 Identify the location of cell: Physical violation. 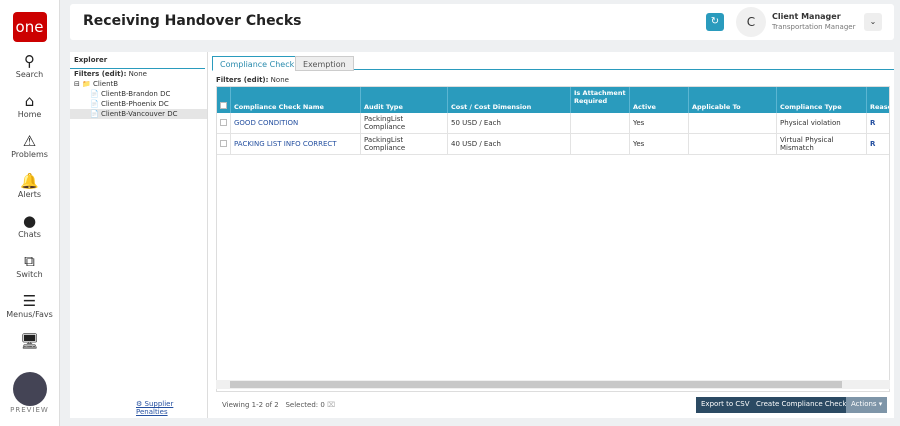
(821, 123).